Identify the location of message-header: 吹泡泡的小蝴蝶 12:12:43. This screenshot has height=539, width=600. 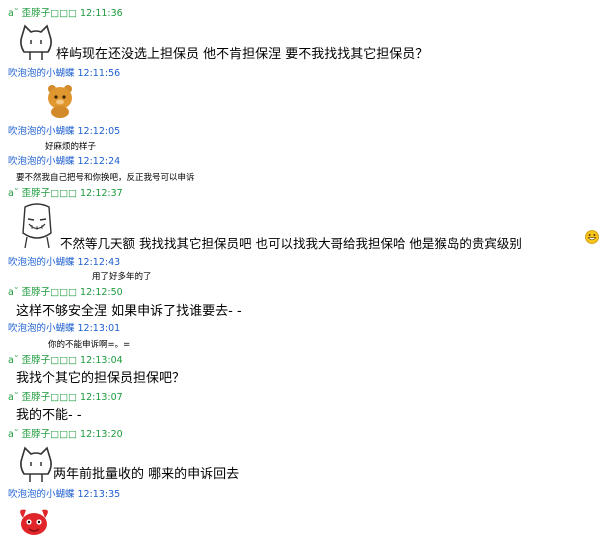
(64, 262).